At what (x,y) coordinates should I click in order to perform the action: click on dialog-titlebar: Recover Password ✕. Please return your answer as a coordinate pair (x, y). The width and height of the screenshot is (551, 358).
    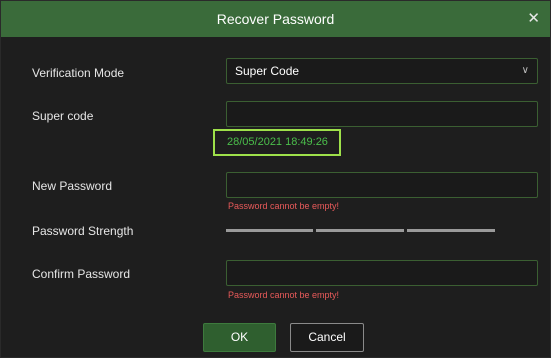
    Looking at the image, I should click on (275, 19).